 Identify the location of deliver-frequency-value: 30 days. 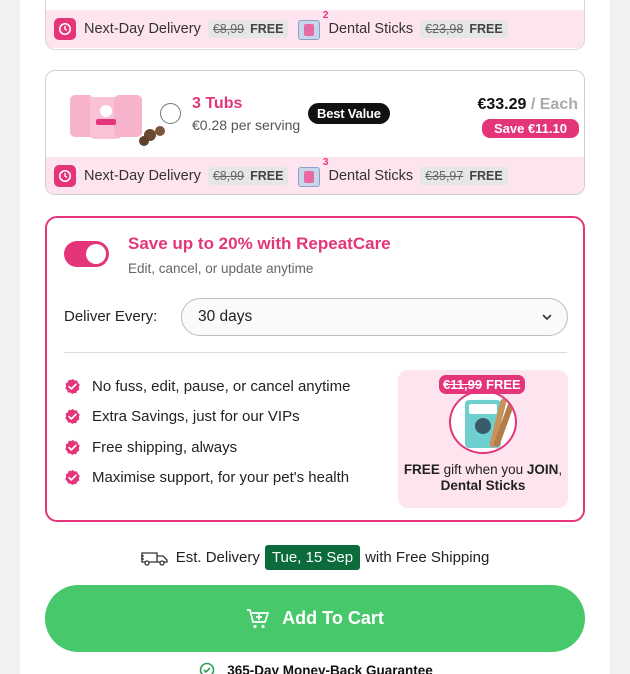
(225, 316).